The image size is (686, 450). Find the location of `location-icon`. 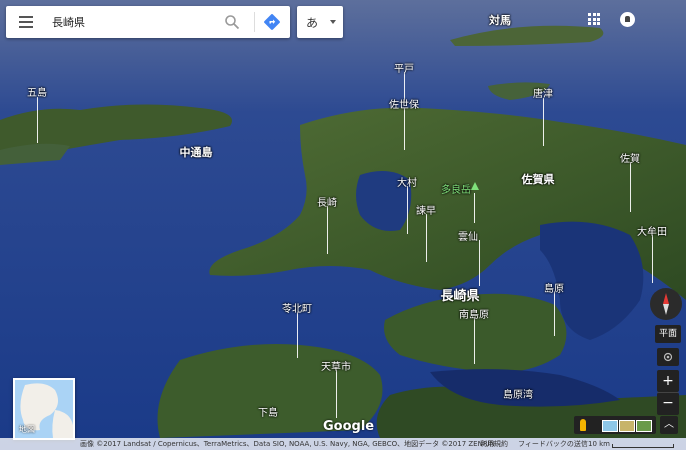

location-icon is located at coordinates (668, 357).